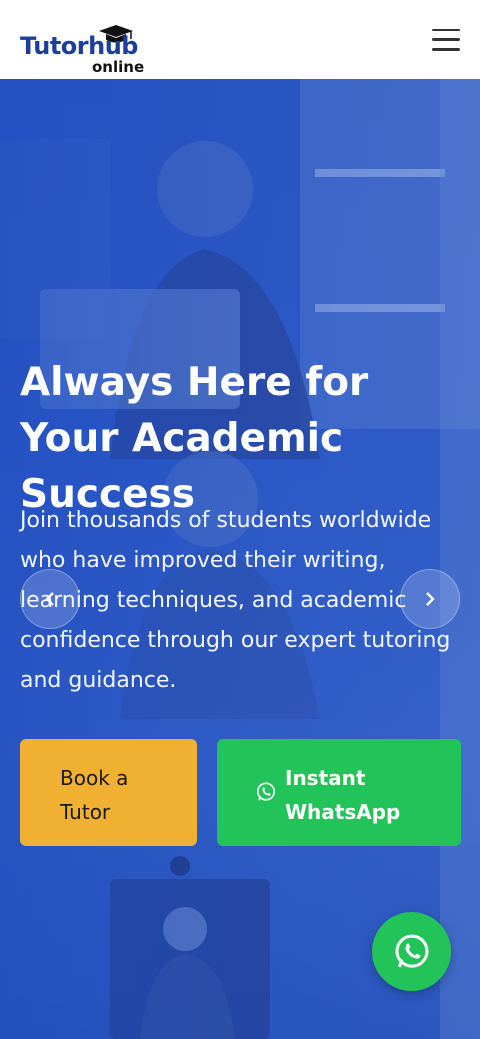 The width and height of the screenshot is (480, 1039). Describe the element at coordinates (79, 45) in the screenshot. I see `brand-name: Tutorhub` at that location.